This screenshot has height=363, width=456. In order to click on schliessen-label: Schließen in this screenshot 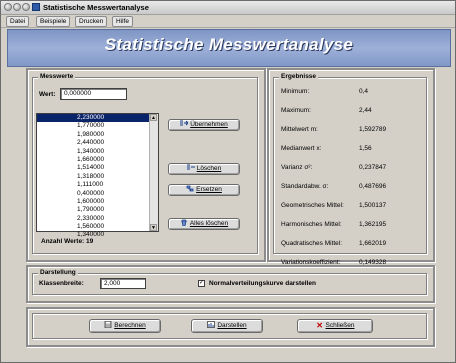, I will do `click(340, 325)`.